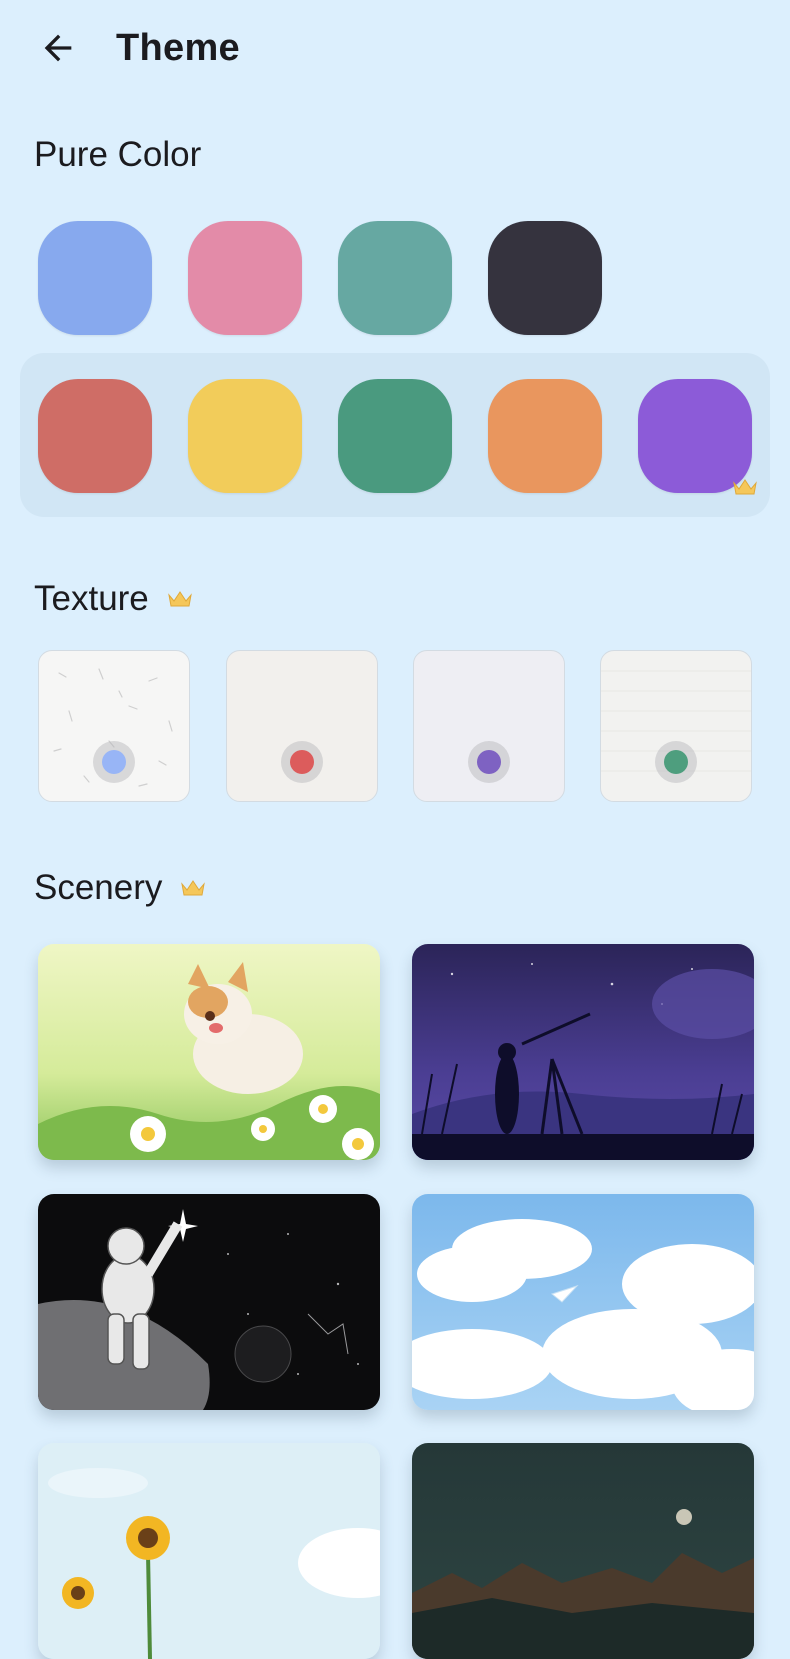  What do you see at coordinates (209, 1302) in the screenshot?
I see `scenery-astronaut` at bounding box center [209, 1302].